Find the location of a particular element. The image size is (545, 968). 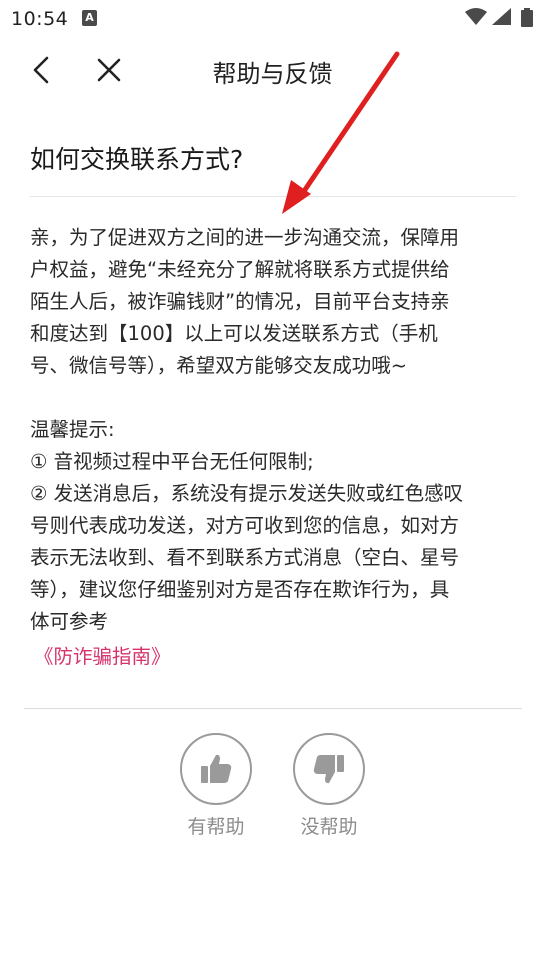

answer-line: 户权益，避免“未经充分了解就将联系方式提供给 is located at coordinates (240, 269).